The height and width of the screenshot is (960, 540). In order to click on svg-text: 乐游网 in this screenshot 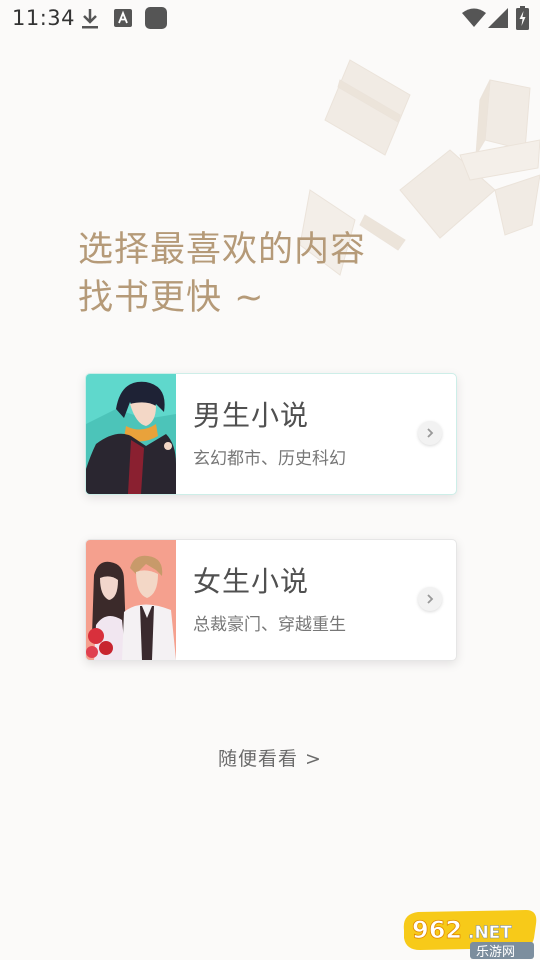, I will do `click(495, 952)`.